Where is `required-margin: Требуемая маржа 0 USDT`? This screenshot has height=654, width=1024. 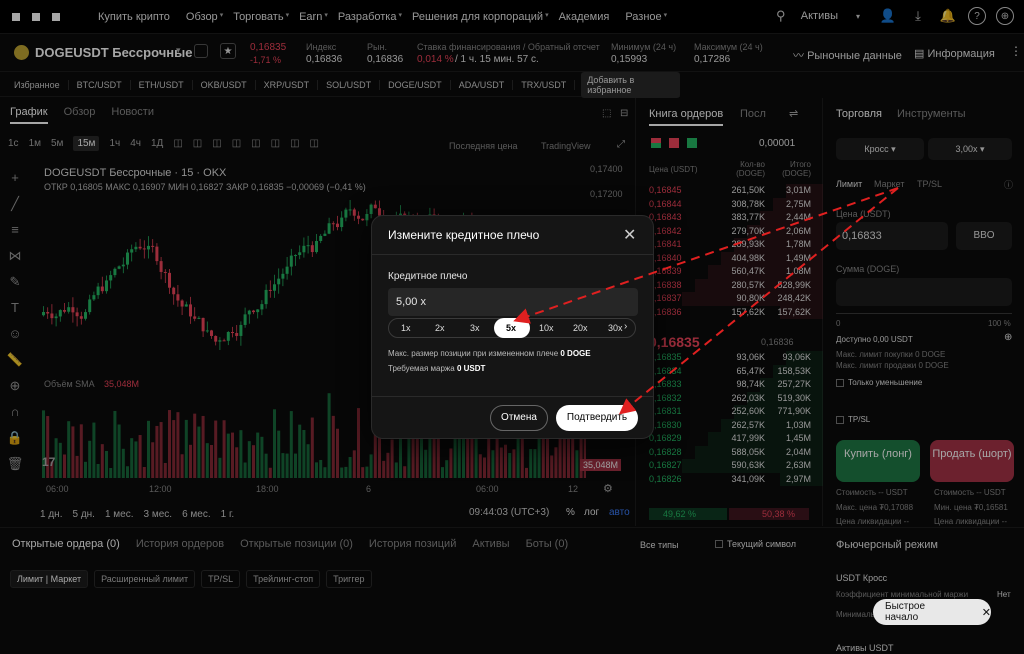 required-margin: Требуемая маржа 0 USDT is located at coordinates (436, 368).